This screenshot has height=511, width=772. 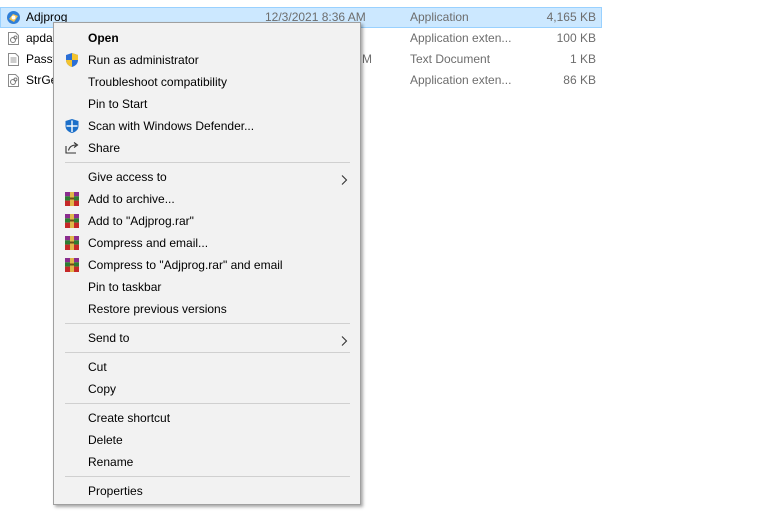 I want to click on menu-label: Give access to, so click(x=127, y=177).